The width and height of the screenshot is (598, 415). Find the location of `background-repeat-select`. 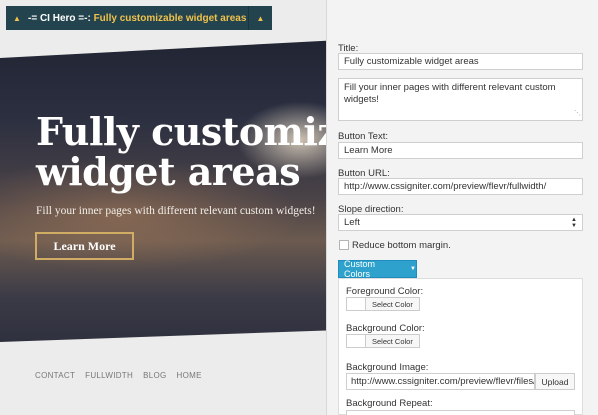

background-repeat-select is located at coordinates (460, 412).